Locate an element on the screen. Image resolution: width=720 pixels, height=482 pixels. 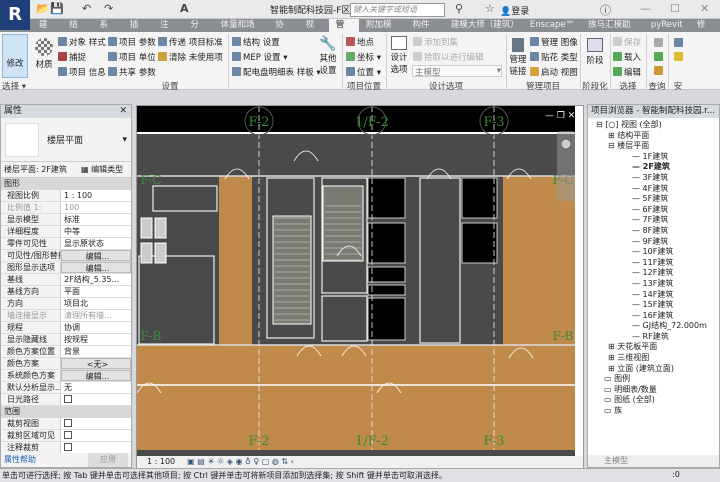
property-value: 1 : 100 is located at coordinates (96, 195).